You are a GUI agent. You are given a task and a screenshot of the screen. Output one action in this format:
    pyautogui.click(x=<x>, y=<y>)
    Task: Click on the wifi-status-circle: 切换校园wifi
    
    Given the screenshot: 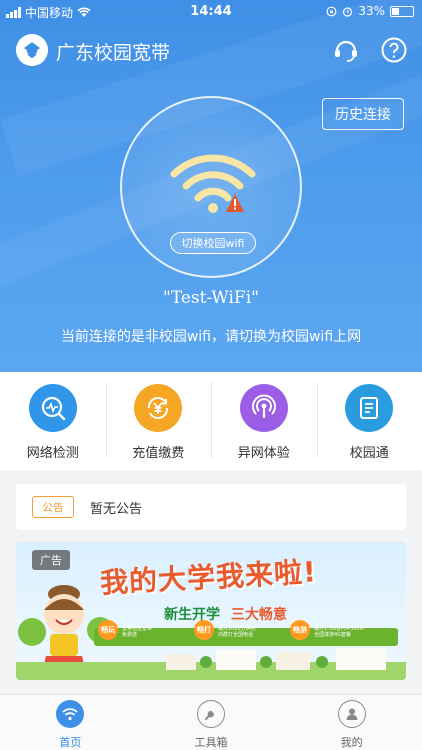 What is the action you would take?
    pyautogui.click(x=211, y=187)
    